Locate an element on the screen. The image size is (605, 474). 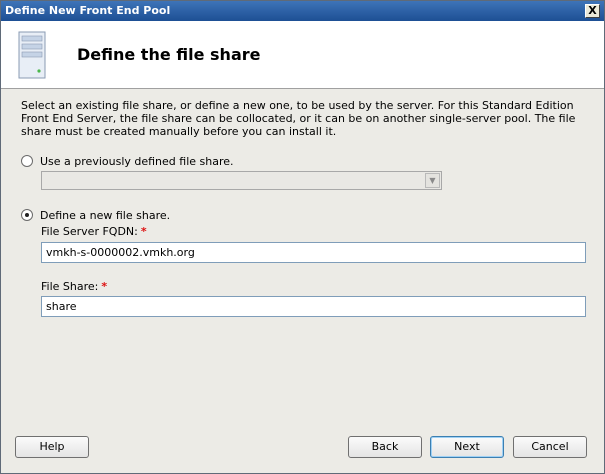
fqdn-value: vmkh-s-0000002.vmkh.org is located at coordinates (120, 252).